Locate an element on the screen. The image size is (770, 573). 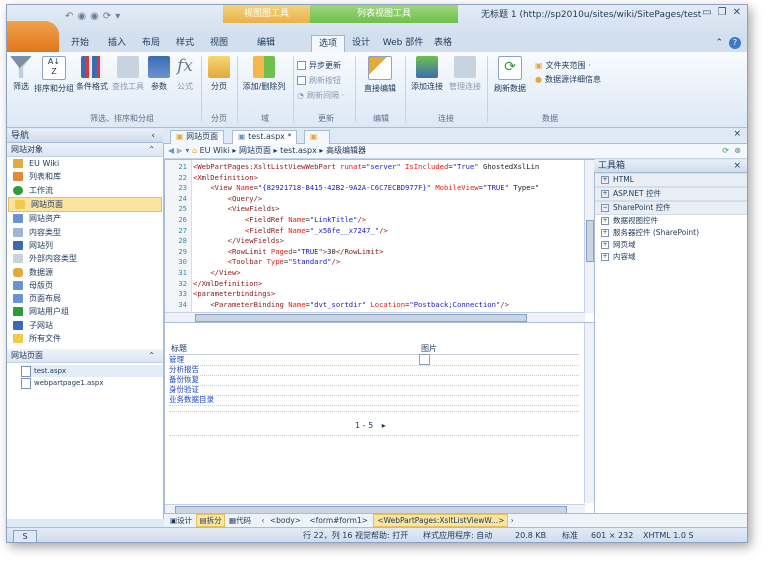
manage-connection-button: 管理连接 is located at coordinates (465, 74).